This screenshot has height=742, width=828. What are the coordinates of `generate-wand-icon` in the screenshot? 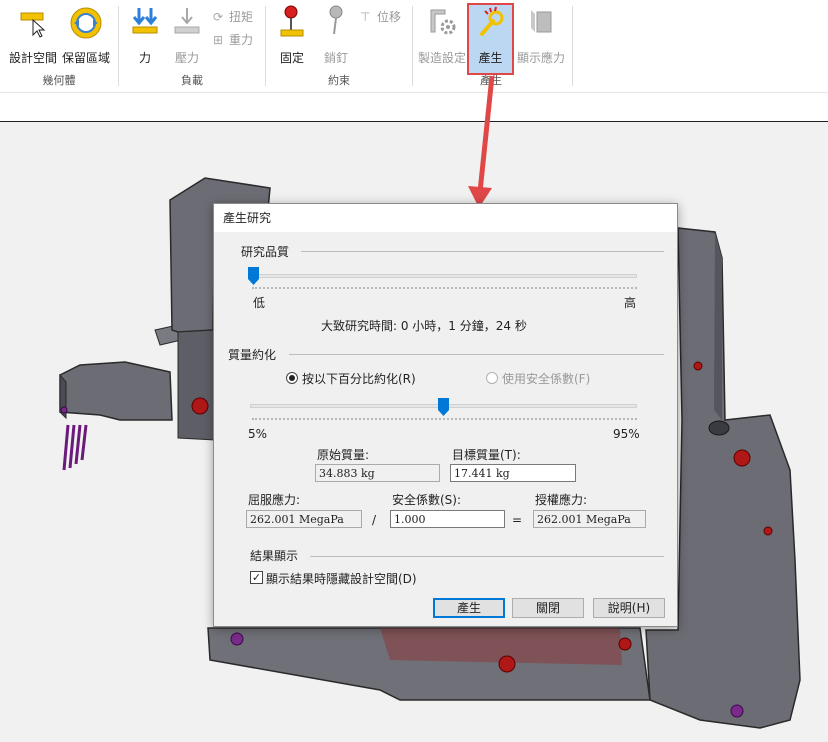 It's located at (492, 21).